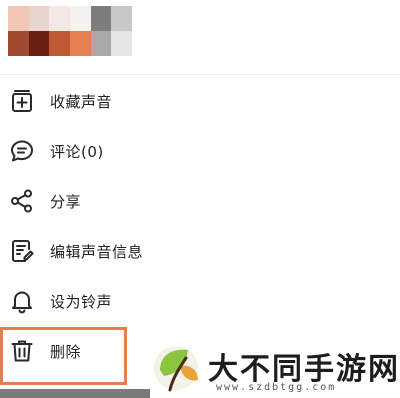 This screenshot has width=400, height=398. Describe the element at coordinates (66, 202) in the screenshot. I see `menu-item-label: 分享` at that location.